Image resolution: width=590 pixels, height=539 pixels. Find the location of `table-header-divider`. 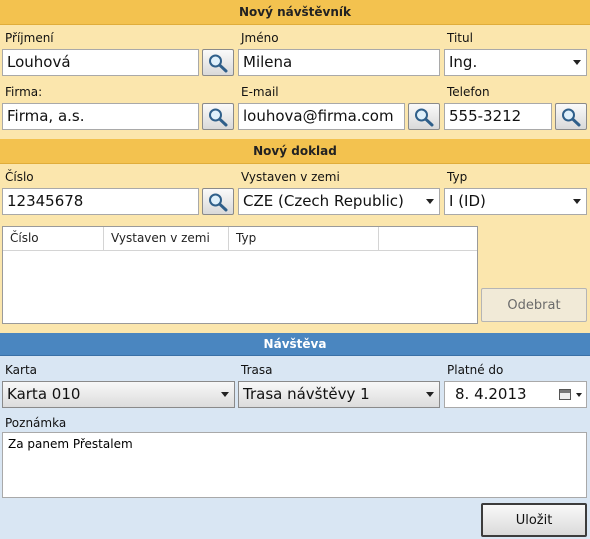

table-header-divider is located at coordinates (240, 250).